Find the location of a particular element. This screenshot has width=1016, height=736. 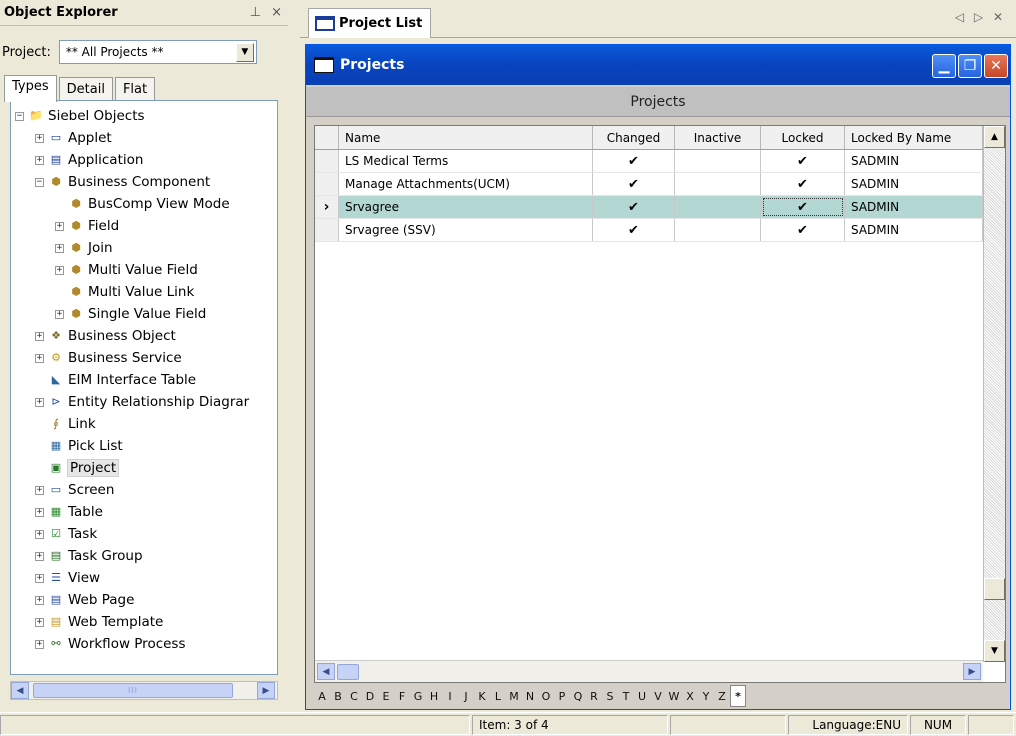

tab-flat: Flat is located at coordinates (135, 89).